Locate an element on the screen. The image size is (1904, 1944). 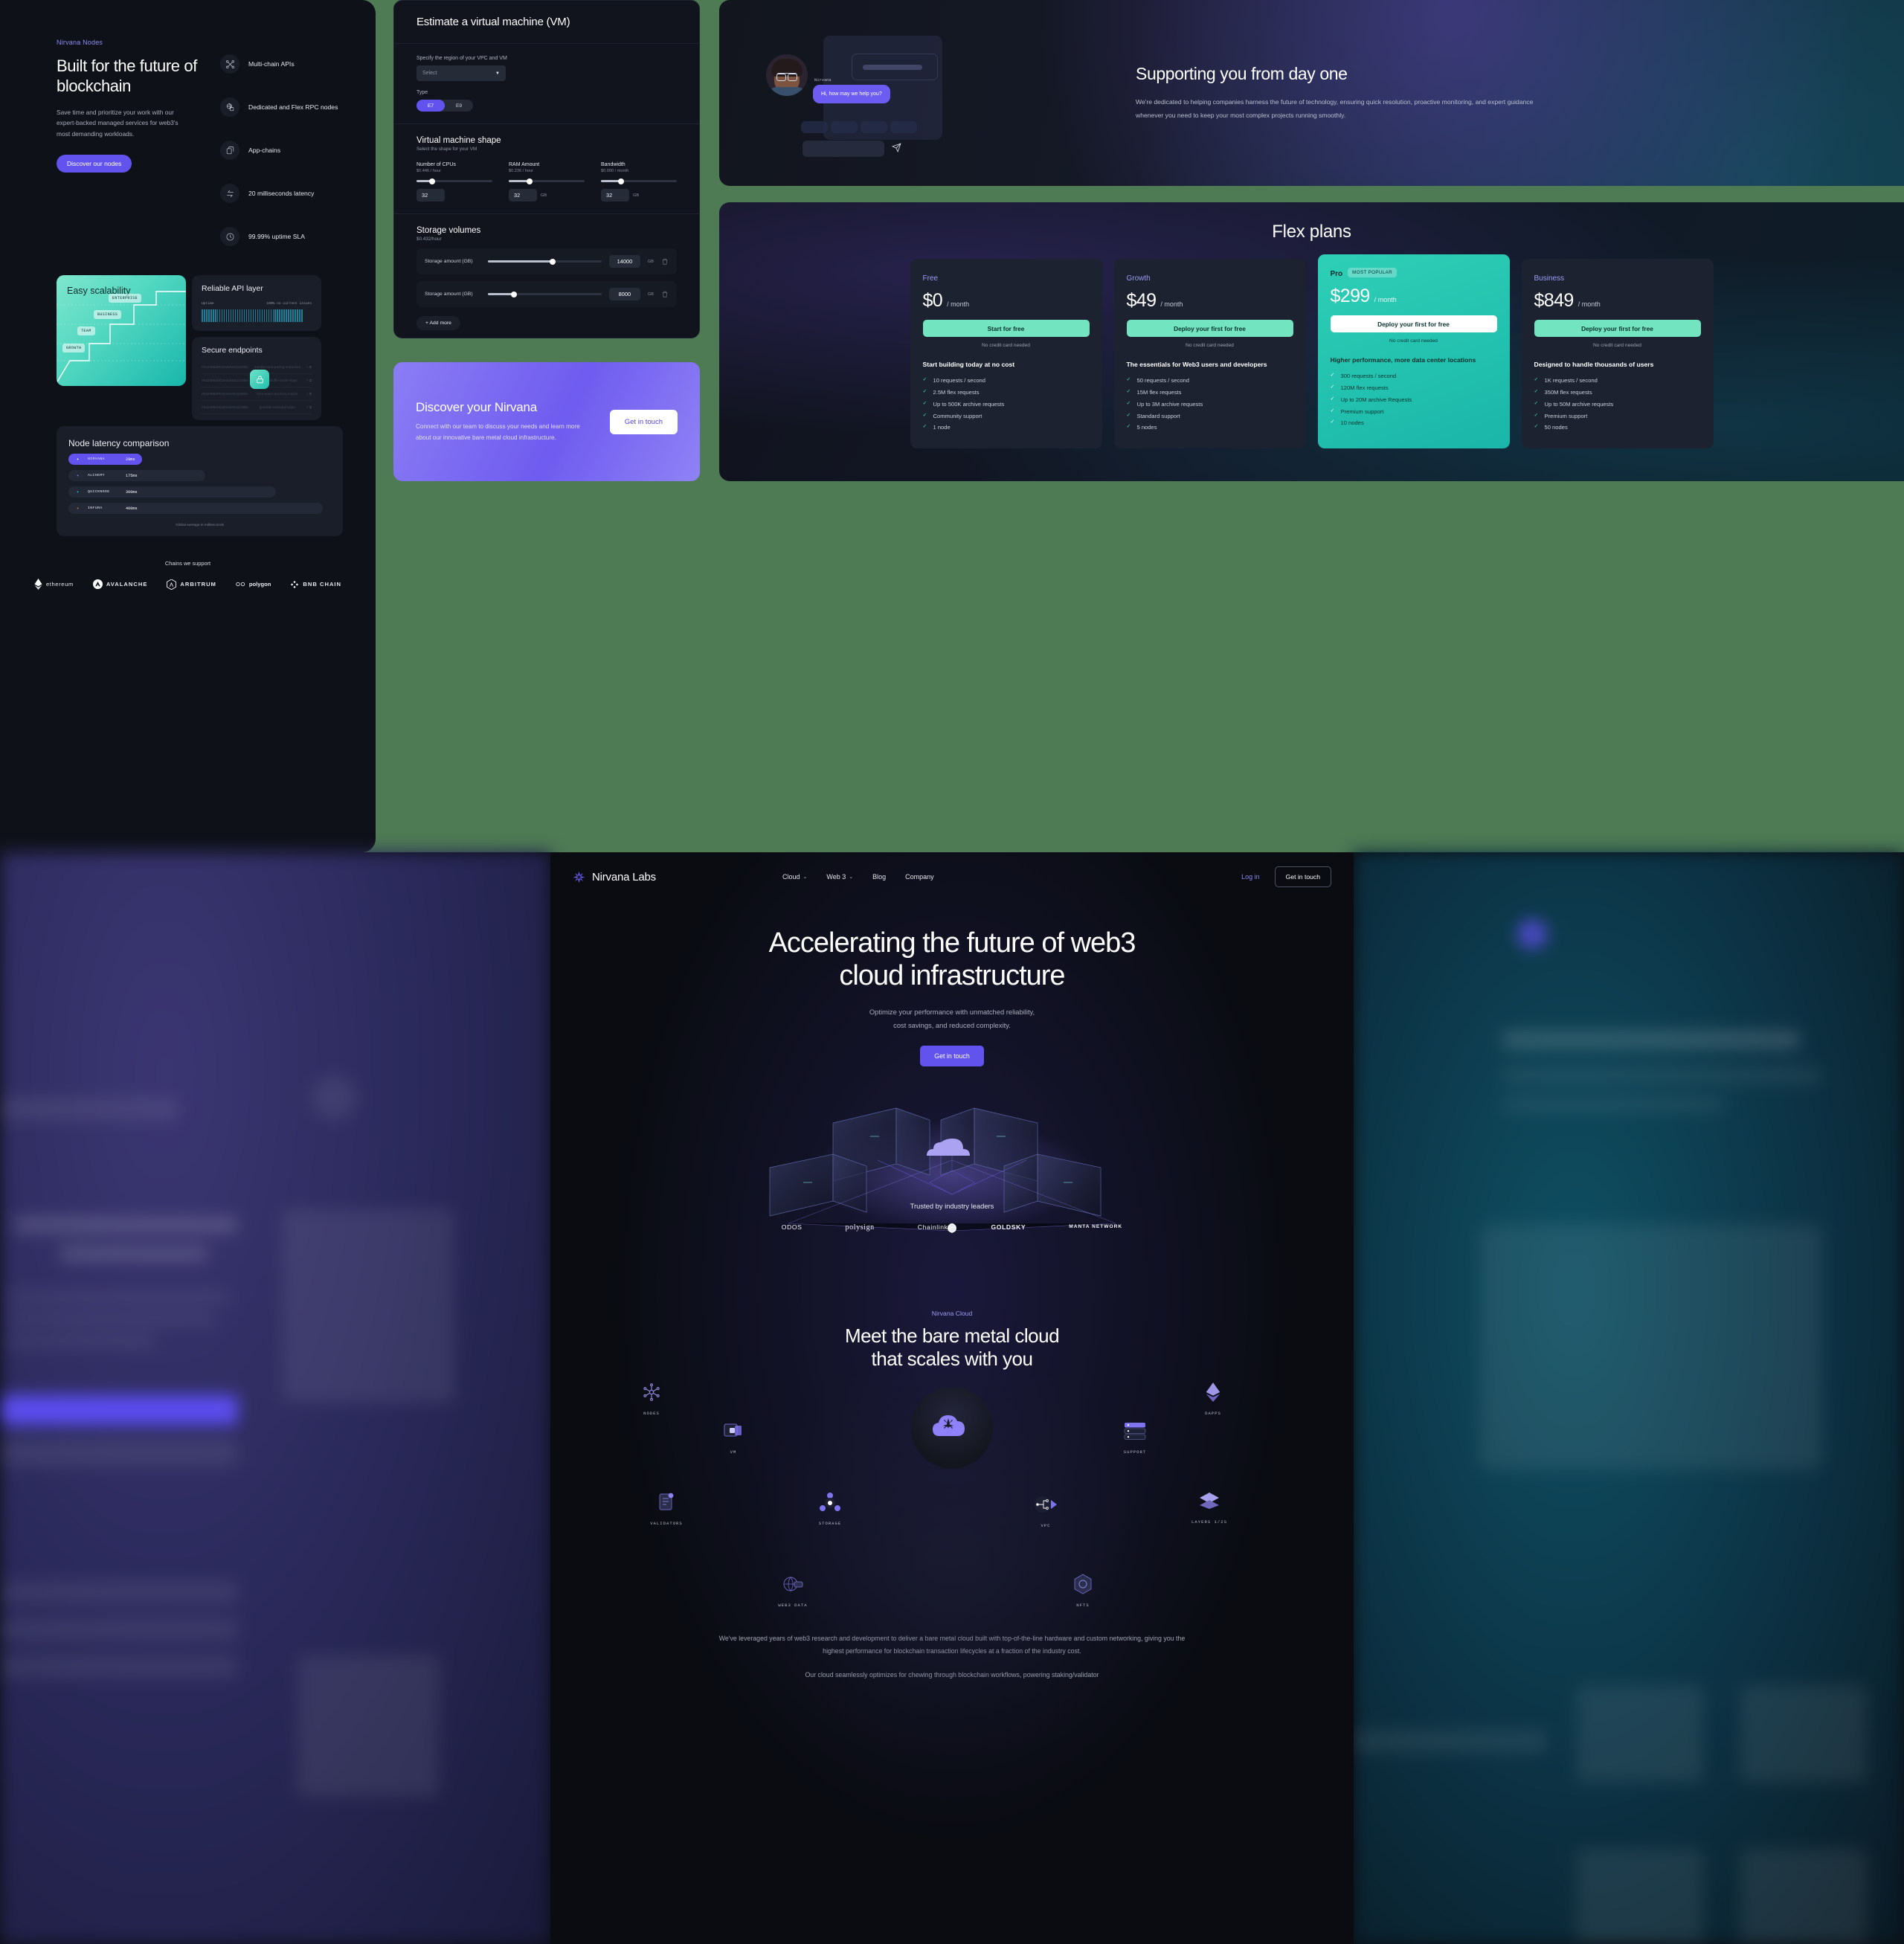
provider-name: NIRVANA is located at coordinates (97, 459).